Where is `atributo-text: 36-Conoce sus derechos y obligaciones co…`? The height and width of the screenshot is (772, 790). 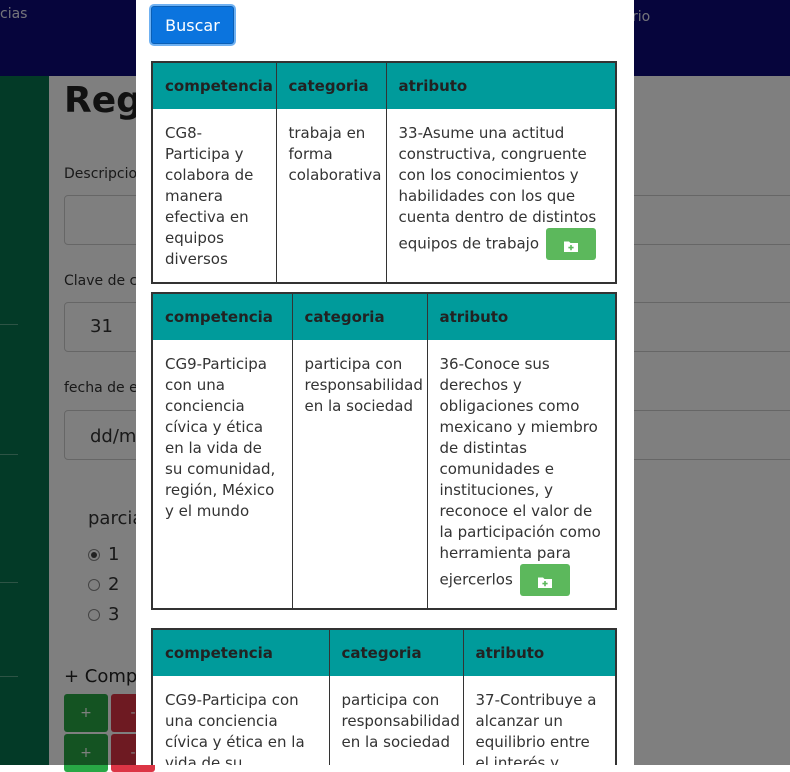 atributo-text: 36-Conoce sus derechos y obligaciones co… is located at coordinates (520, 472).